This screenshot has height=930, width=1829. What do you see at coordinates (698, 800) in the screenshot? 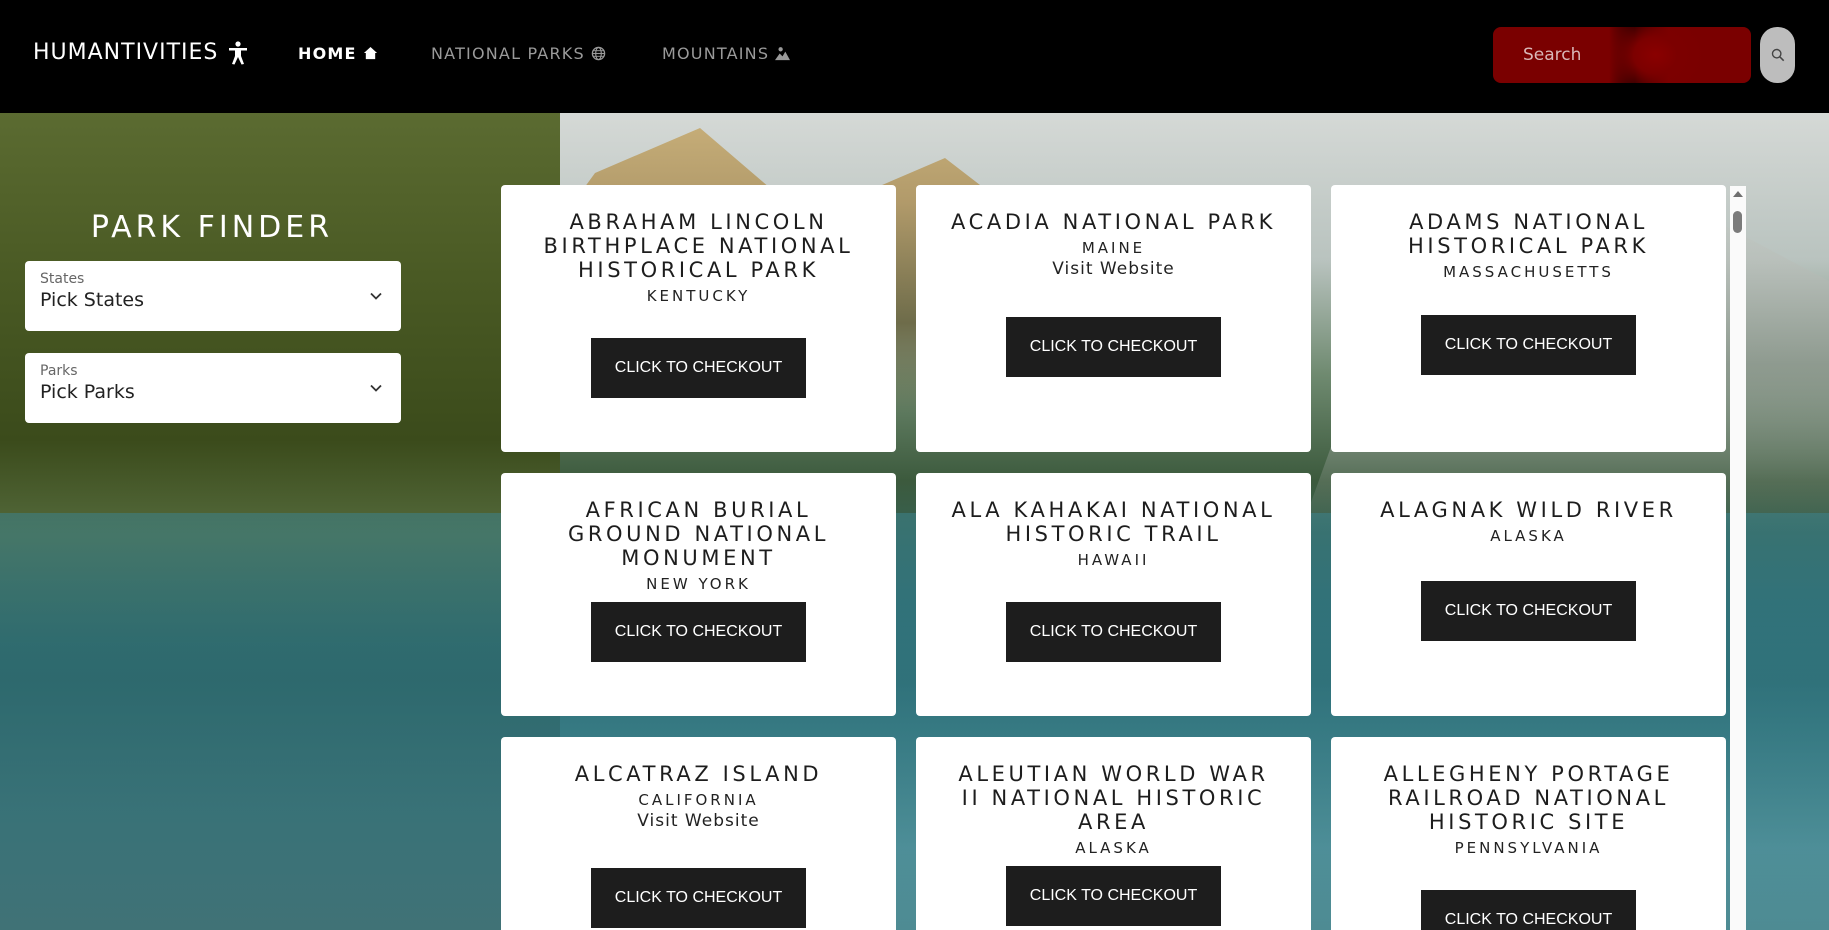
I see `park-state: CALIFORNIA` at bounding box center [698, 800].